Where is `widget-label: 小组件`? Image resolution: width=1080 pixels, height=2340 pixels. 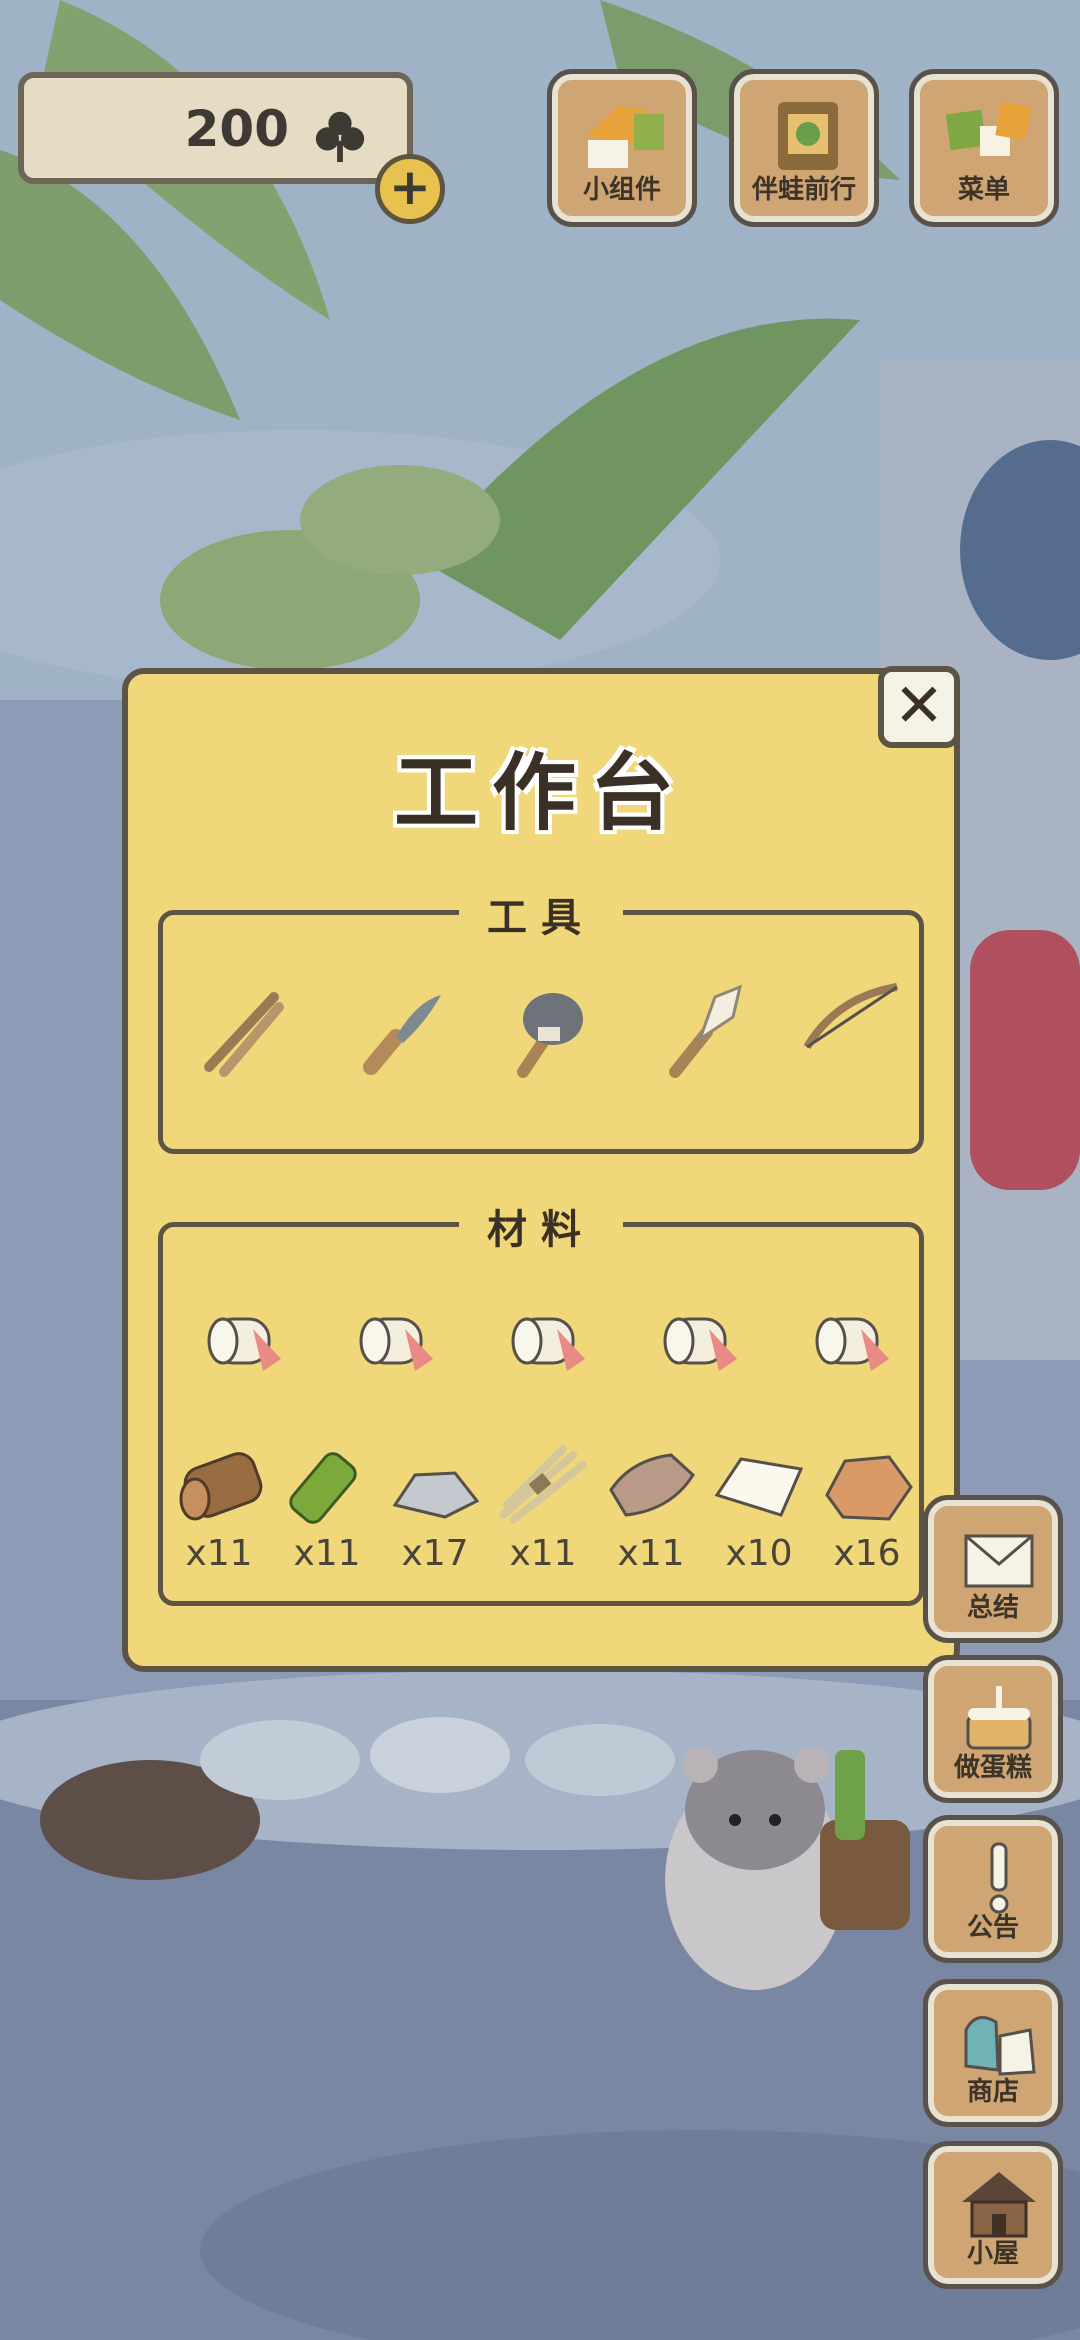 widget-label: 小组件 is located at coordinates (621, 190).